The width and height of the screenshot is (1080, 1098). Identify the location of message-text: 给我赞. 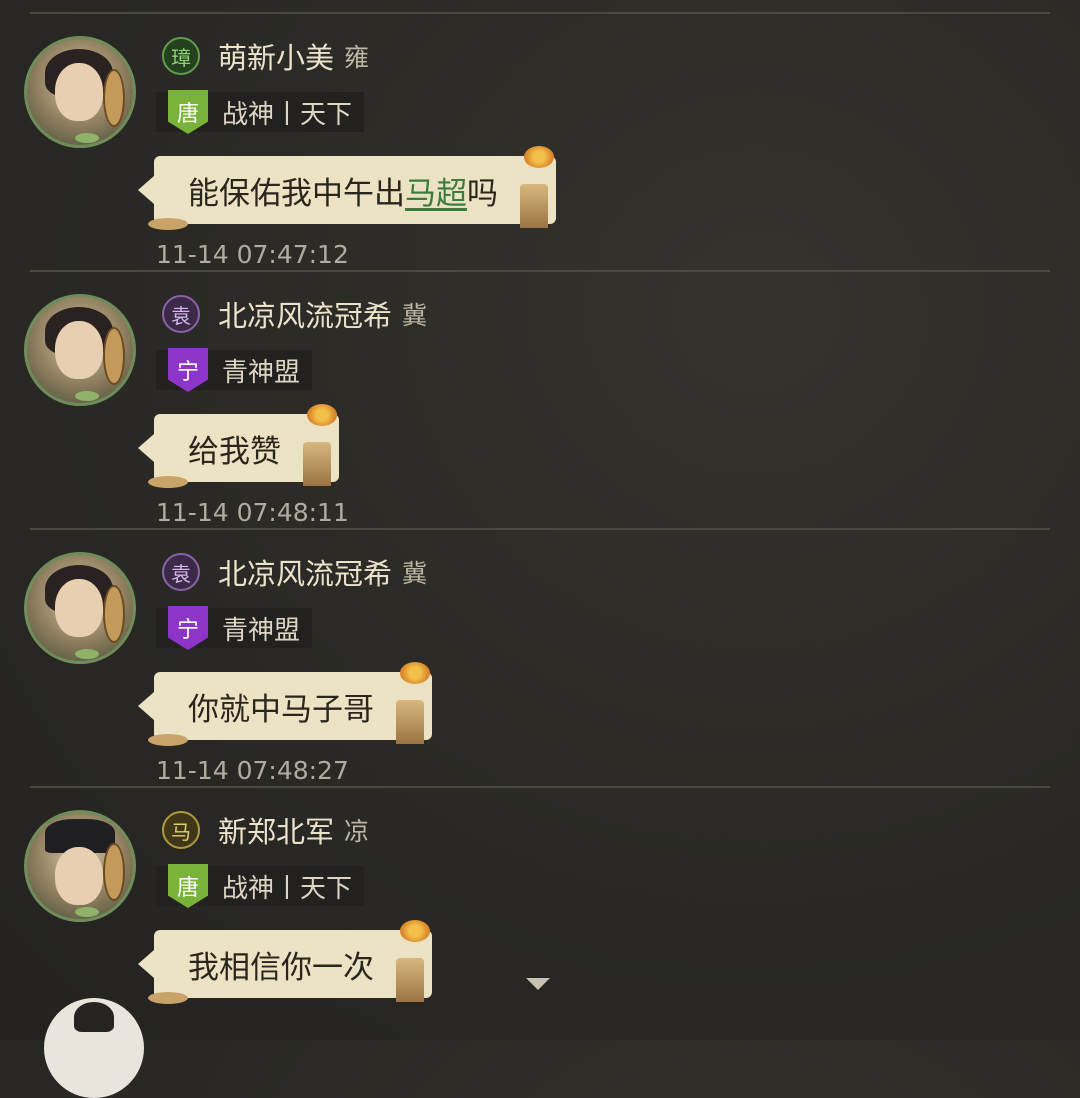
(234, 451).